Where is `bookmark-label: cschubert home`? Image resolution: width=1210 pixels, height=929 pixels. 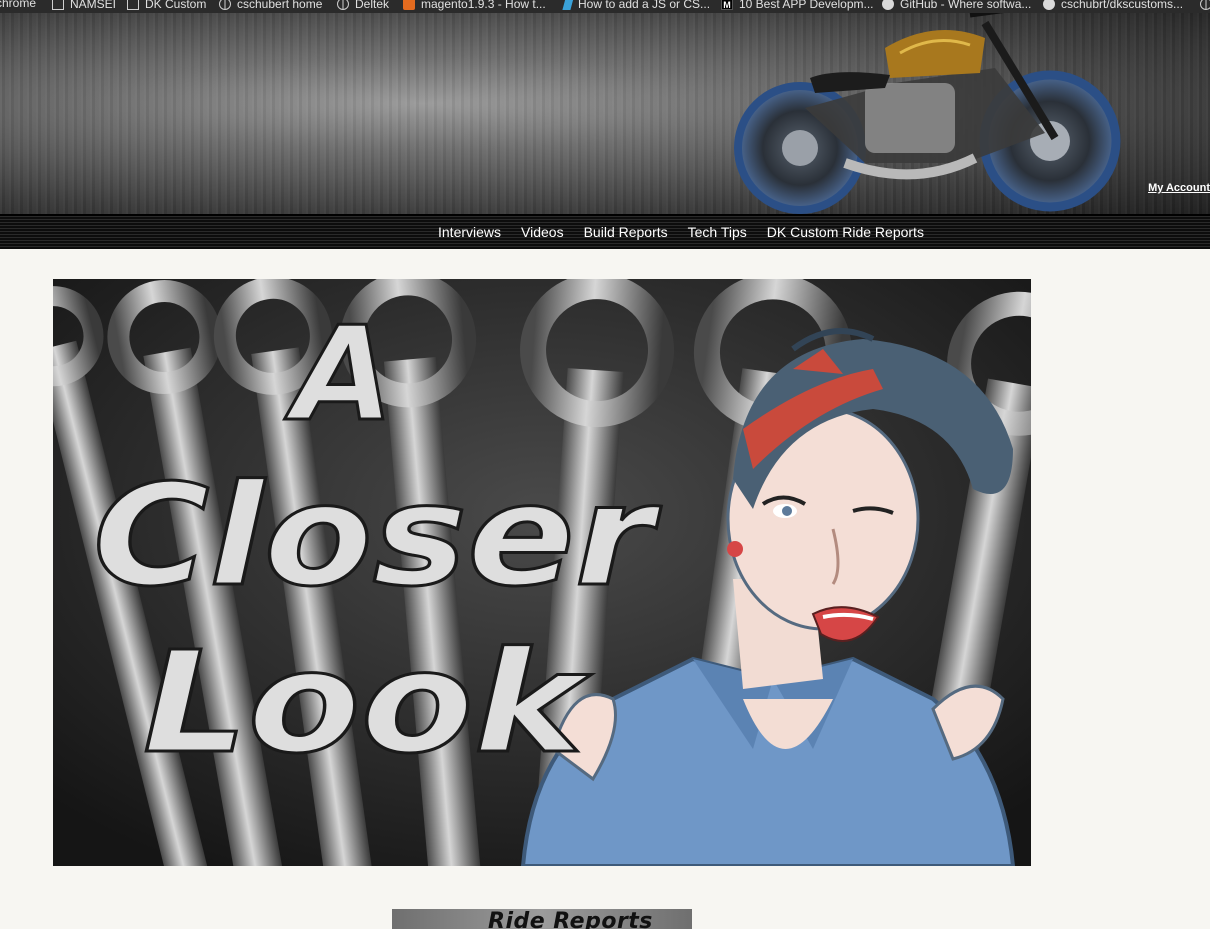
bookmark-label: cschubert home is located at coordinates (280, 5).